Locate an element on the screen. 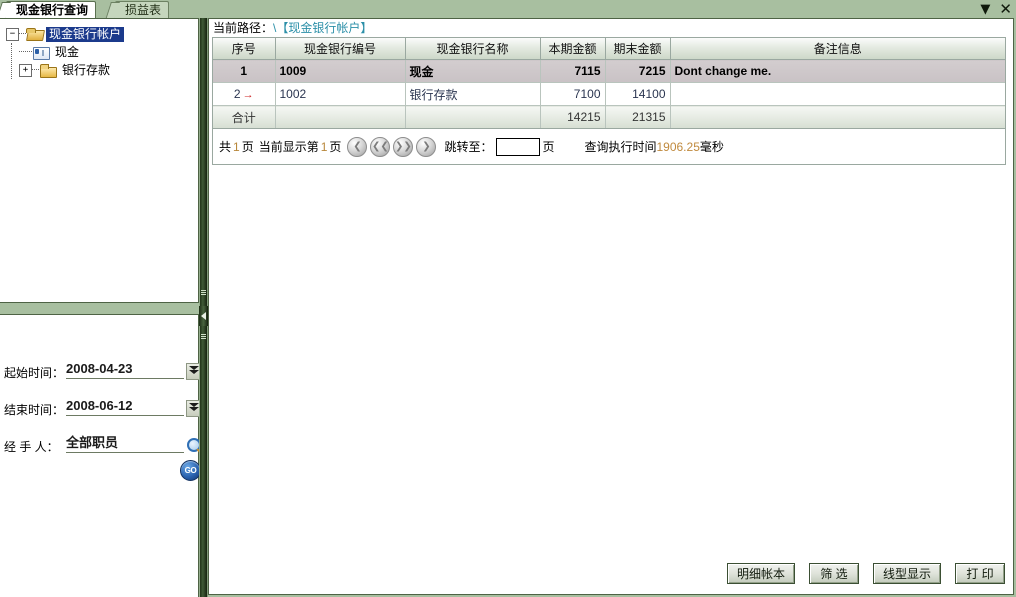 The width and height of the screenshot is (1016, 597). cell-ending-amount: 7215 is located at coordinates (638, 71).